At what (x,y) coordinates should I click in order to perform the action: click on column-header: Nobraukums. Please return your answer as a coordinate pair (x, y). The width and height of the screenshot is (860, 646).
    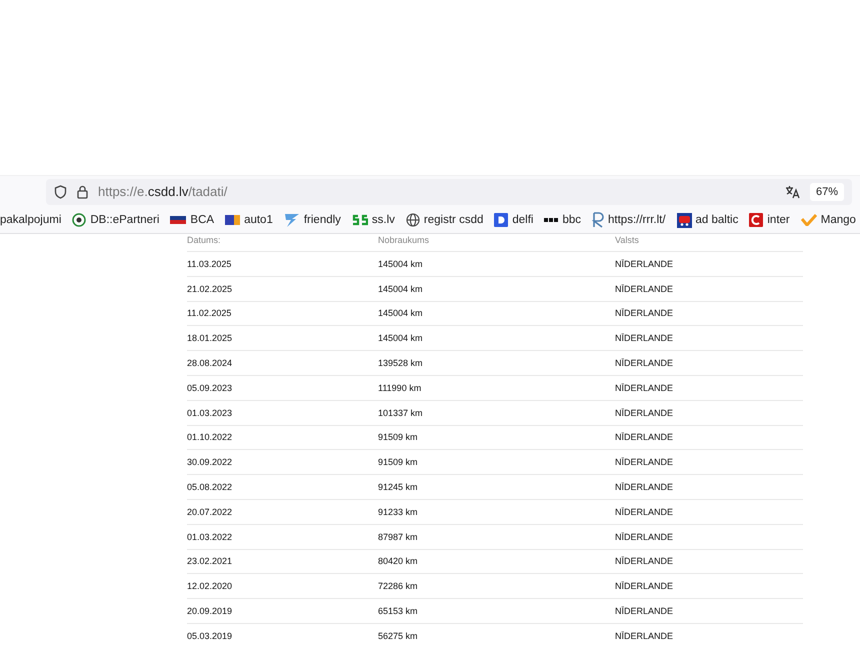
    Looking at the image, I should click on (404, 239).